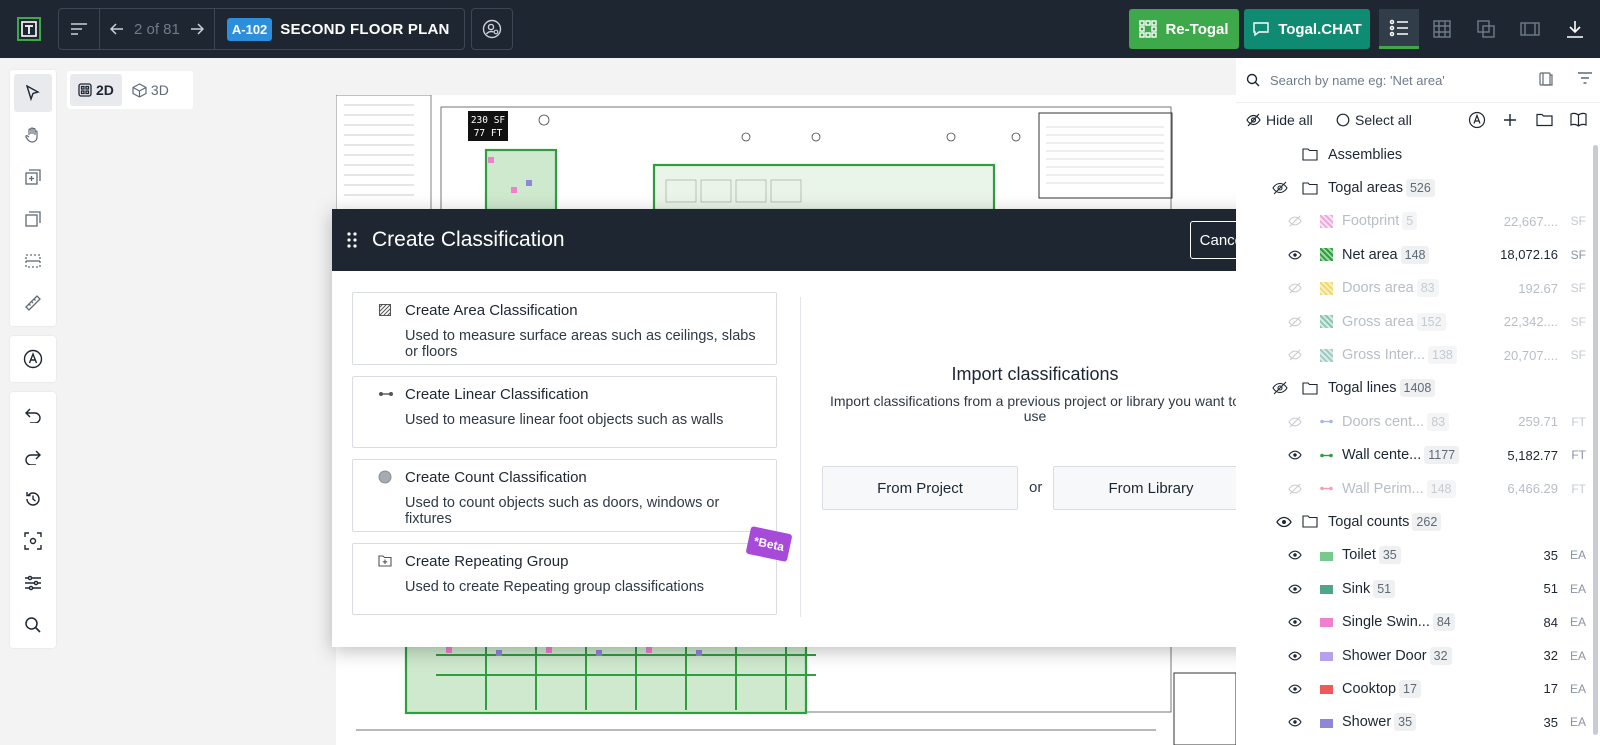  What do you see at coordinates (1486, 29) in the screenshot?
I see `compare-button` at bounding box center [1486, 29].